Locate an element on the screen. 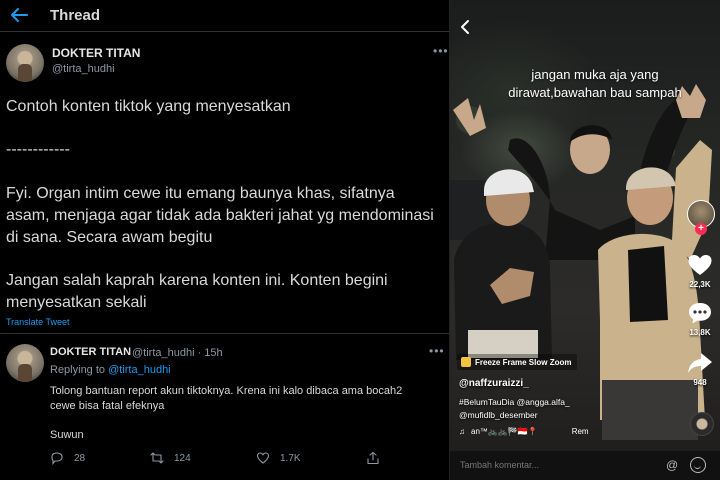 This screenshot has height=480, width=720. tweet-text-line: Contoh konten tiktok yang menyesatkan is located at coordinates (148, 106).